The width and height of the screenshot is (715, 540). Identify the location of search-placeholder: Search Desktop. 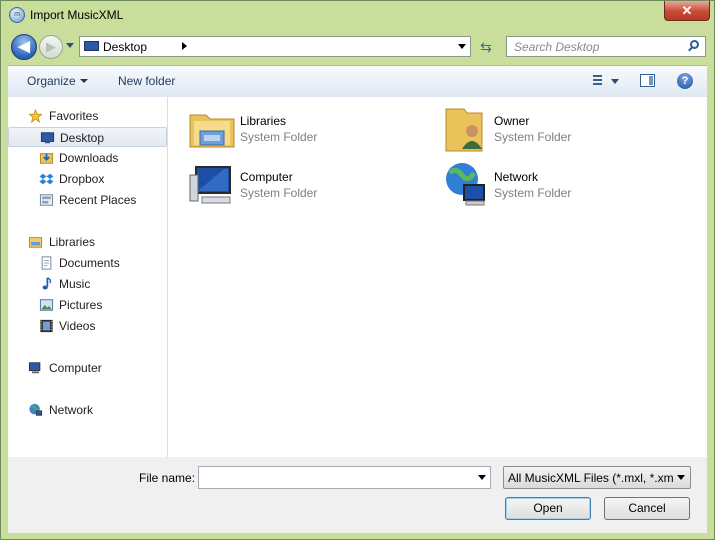
(557, 47).